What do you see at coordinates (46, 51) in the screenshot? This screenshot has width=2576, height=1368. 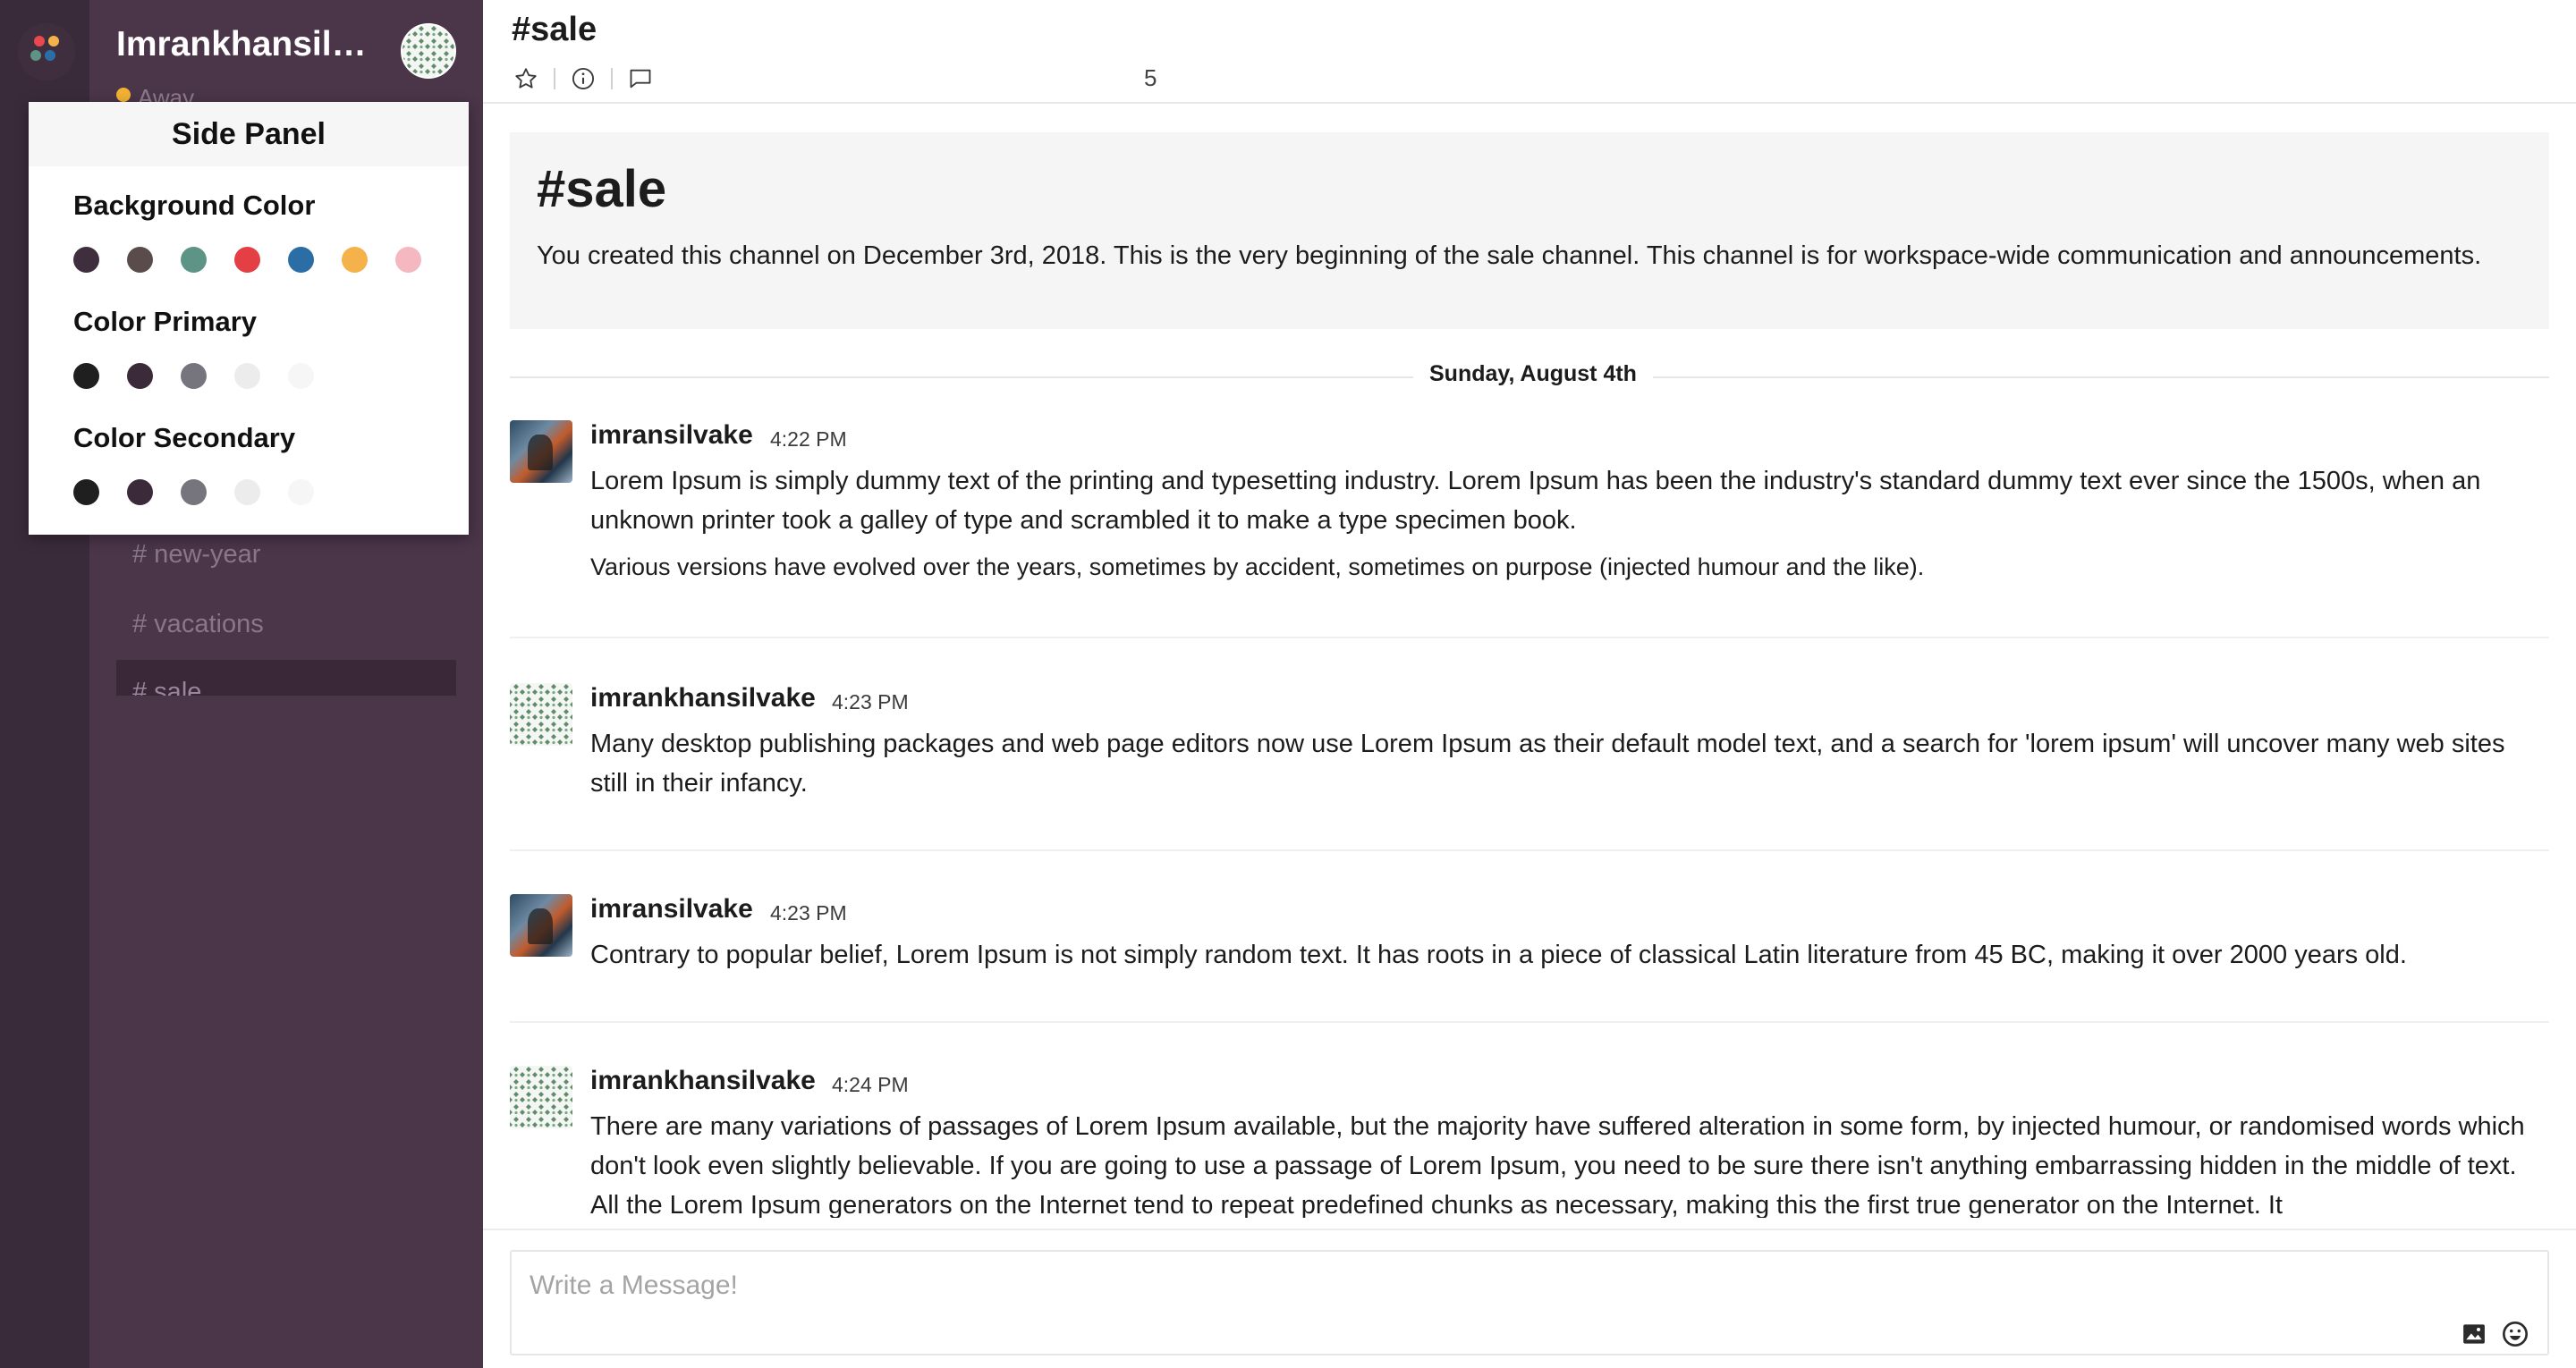 I see `workspace-logo-icon` at bounding box center [46, 51].